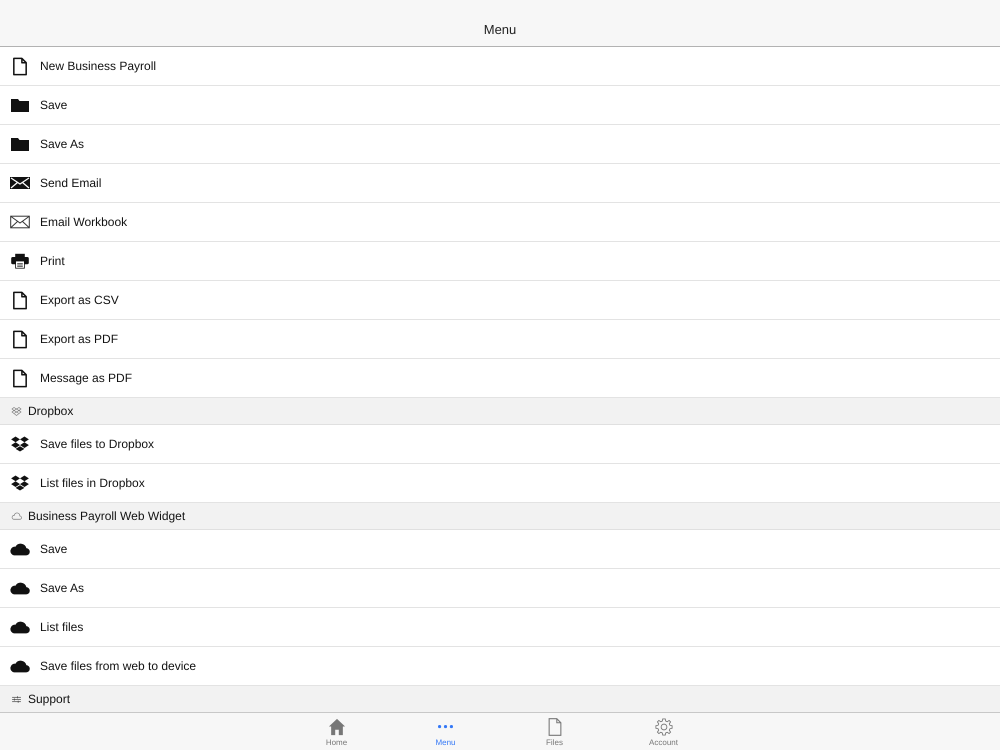  Describe the element at coordinates (49, 699) in the screenshot. I see `section-title: Support` at that location.